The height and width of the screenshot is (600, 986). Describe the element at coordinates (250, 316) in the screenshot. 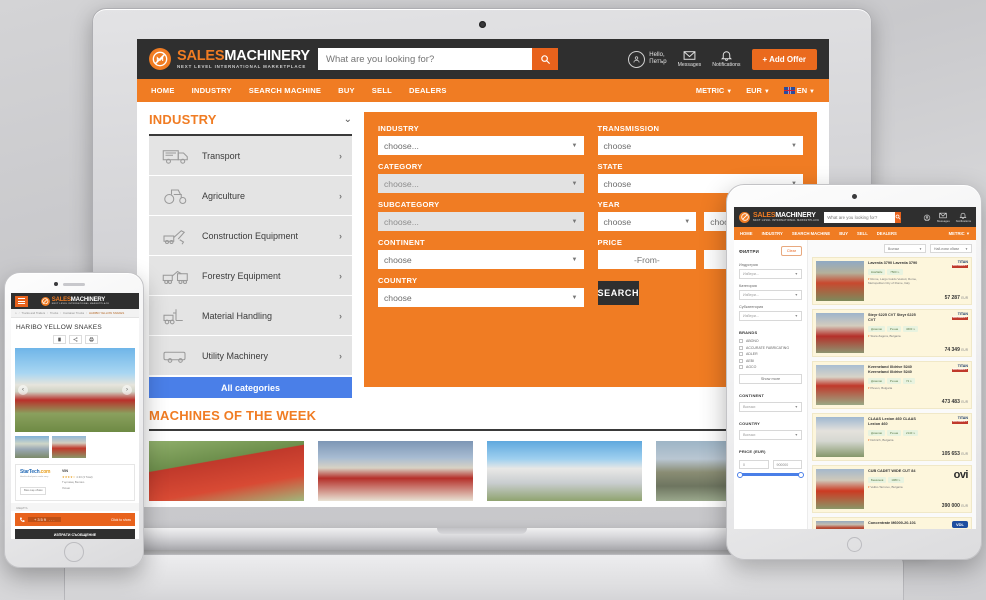

I see `sidebar-item-material-handling: Material Handling ›` at that location.